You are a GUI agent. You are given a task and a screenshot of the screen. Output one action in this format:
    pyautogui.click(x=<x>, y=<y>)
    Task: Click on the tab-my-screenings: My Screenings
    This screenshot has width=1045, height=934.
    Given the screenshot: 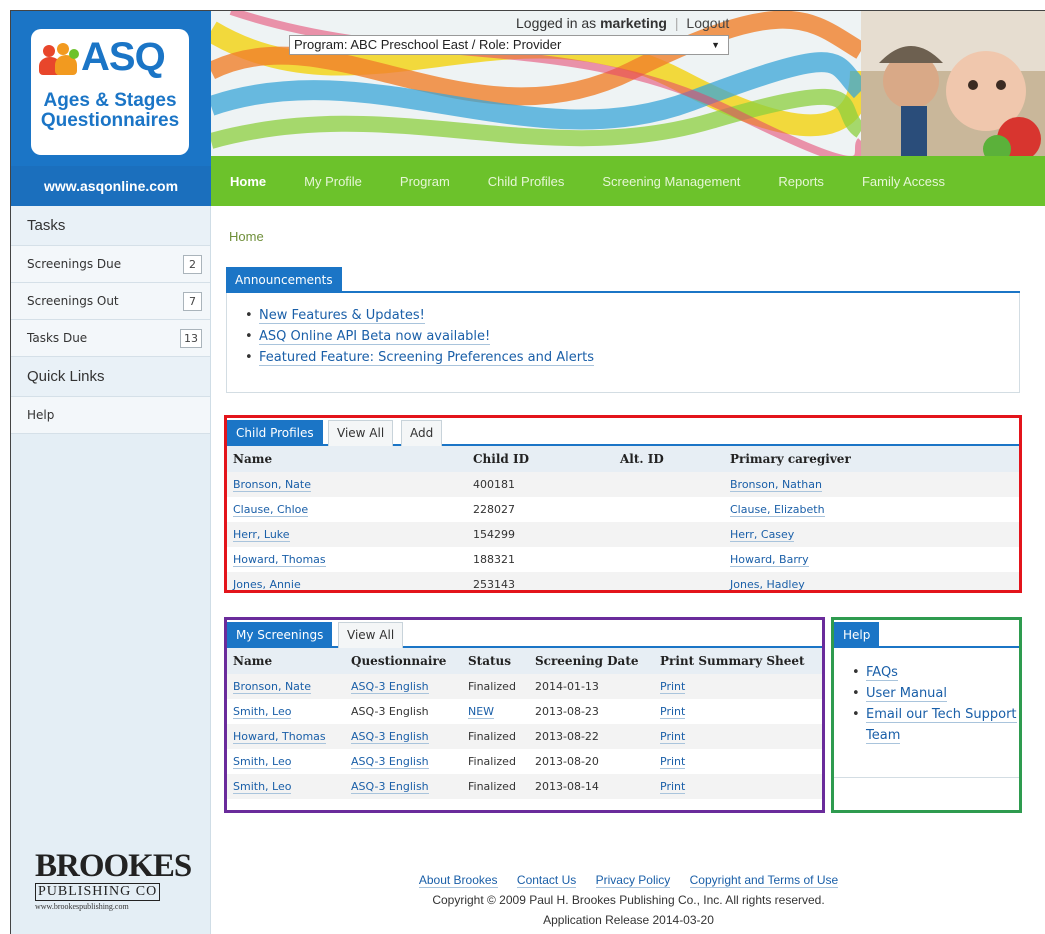 What is the action you would take?
    pyautogui.click(x=280, y=635)
    